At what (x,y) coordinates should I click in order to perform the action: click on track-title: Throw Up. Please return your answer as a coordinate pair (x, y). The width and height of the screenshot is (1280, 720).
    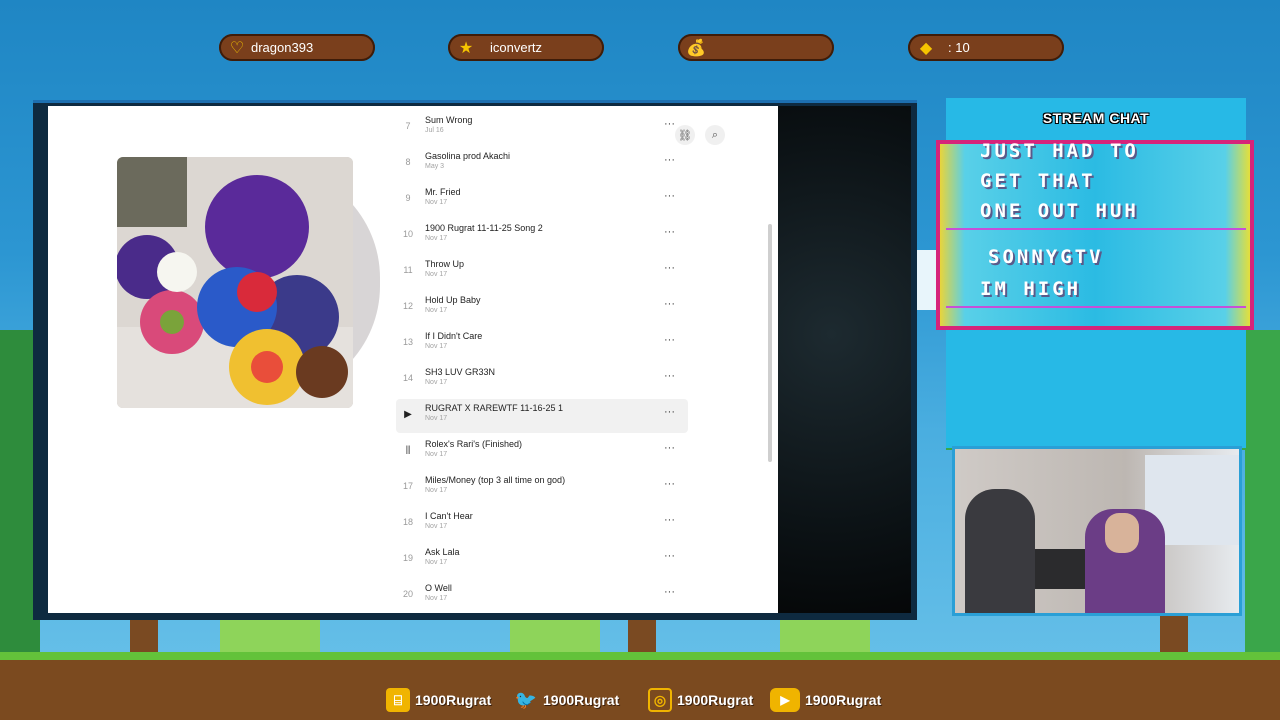
    Looking at the image, I should click on (445, 264).